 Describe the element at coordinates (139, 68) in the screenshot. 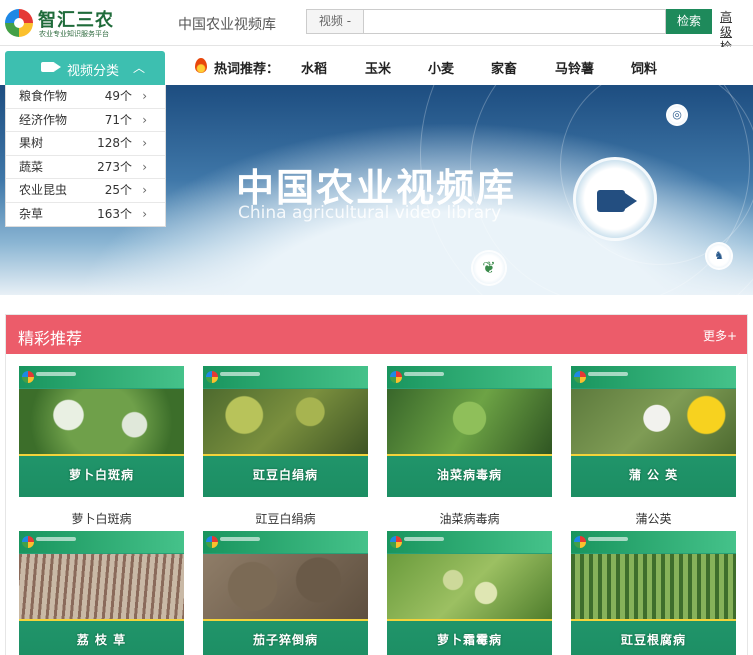

I see `chevron-up-icon: ︿` at that location.